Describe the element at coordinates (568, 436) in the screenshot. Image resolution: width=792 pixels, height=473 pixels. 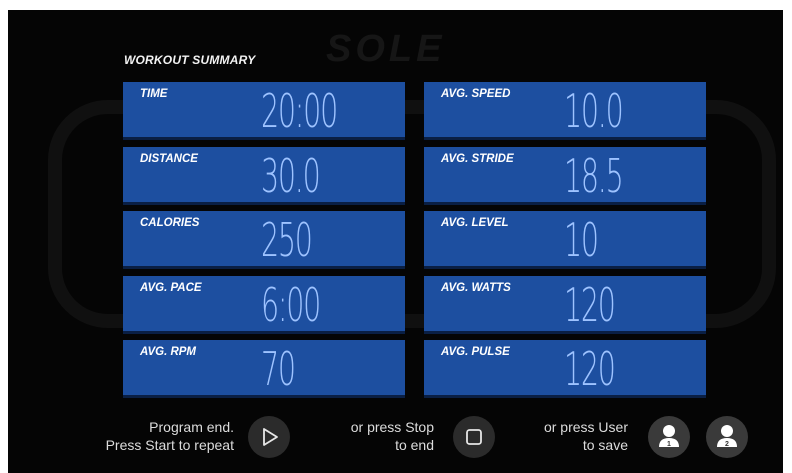
I see `user-save-message: or press User to save` at that location.